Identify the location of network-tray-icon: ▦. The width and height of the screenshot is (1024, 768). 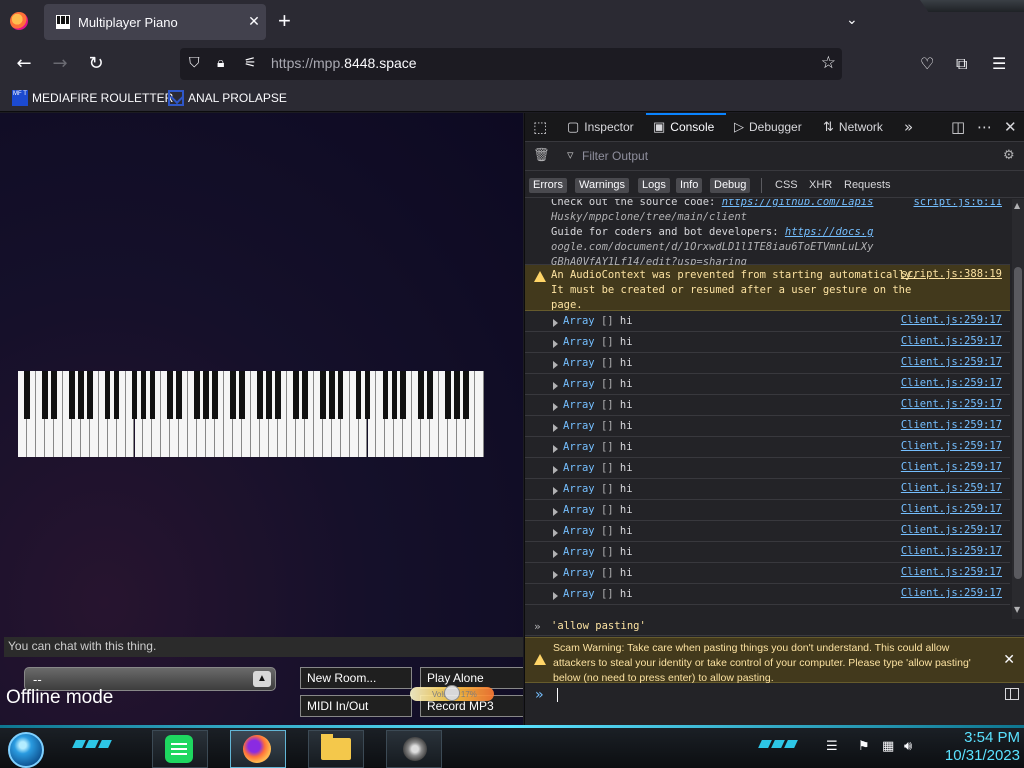
(888, 746).